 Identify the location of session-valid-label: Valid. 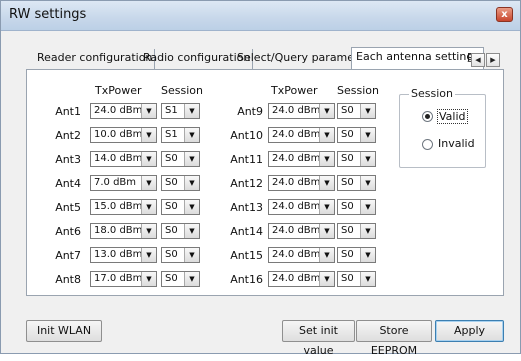
(452, 116).